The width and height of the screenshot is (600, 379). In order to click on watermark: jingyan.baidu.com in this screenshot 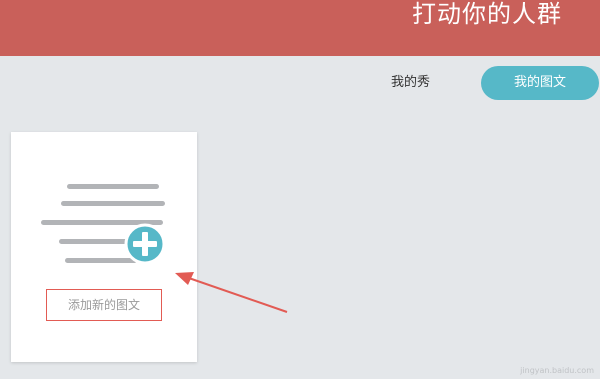, I will do `click(557, 370)`.